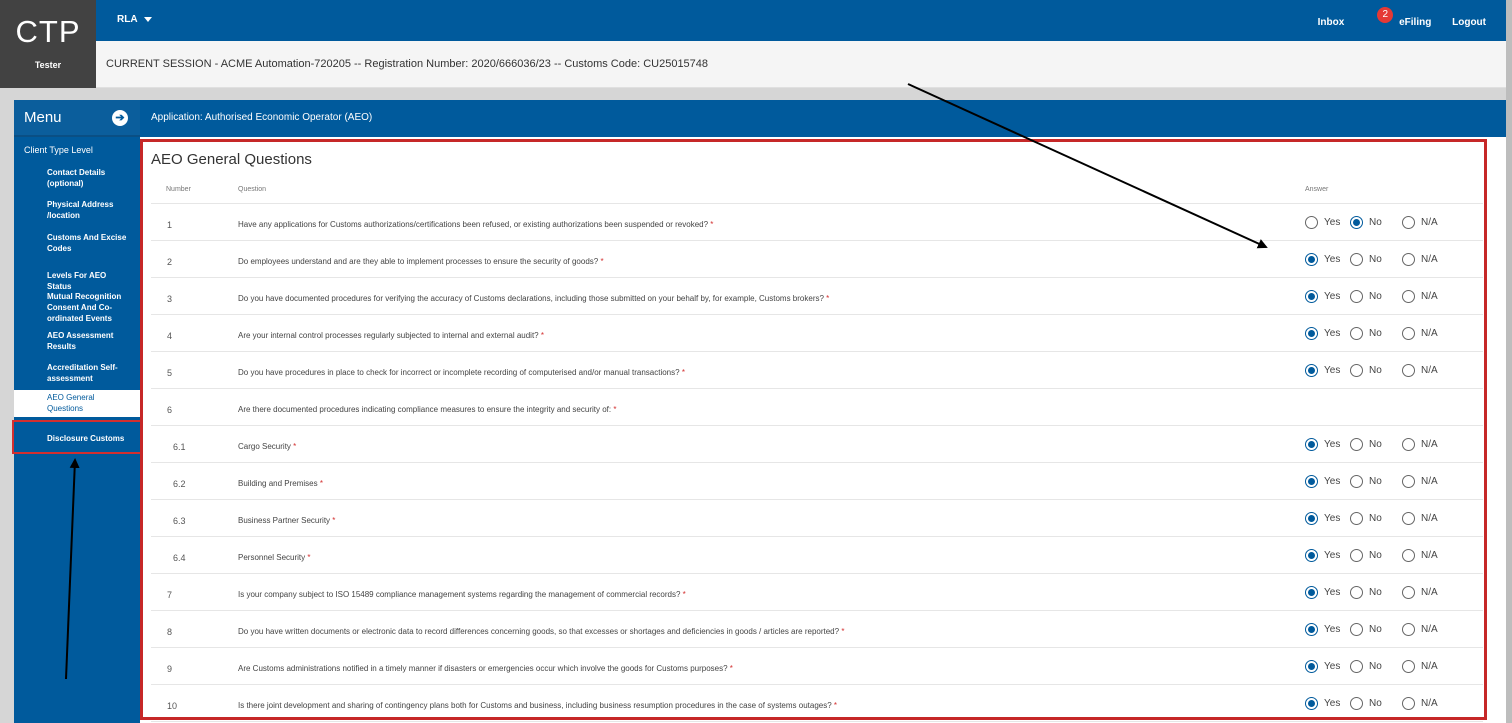 The height and width of the screenshot is (723, 1512). I want to click on logo: CTP Tester, so click(48, 44).